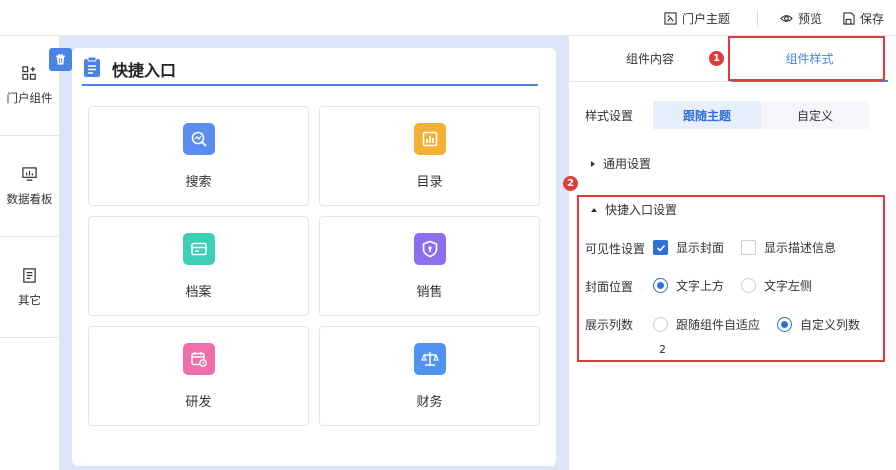 The image size is (896, 470). What do you see at coordinates (830, 325) in the screenshot?
I see `radio-label: 自定义列数` at bounding box center [830, 325].